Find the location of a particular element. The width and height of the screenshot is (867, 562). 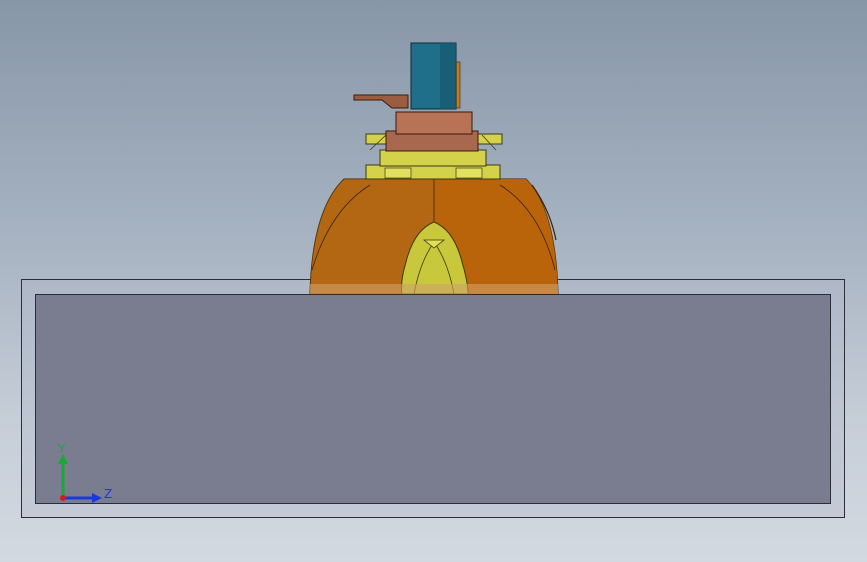

y-axis-label: Y is located at coordinates (61, 449).